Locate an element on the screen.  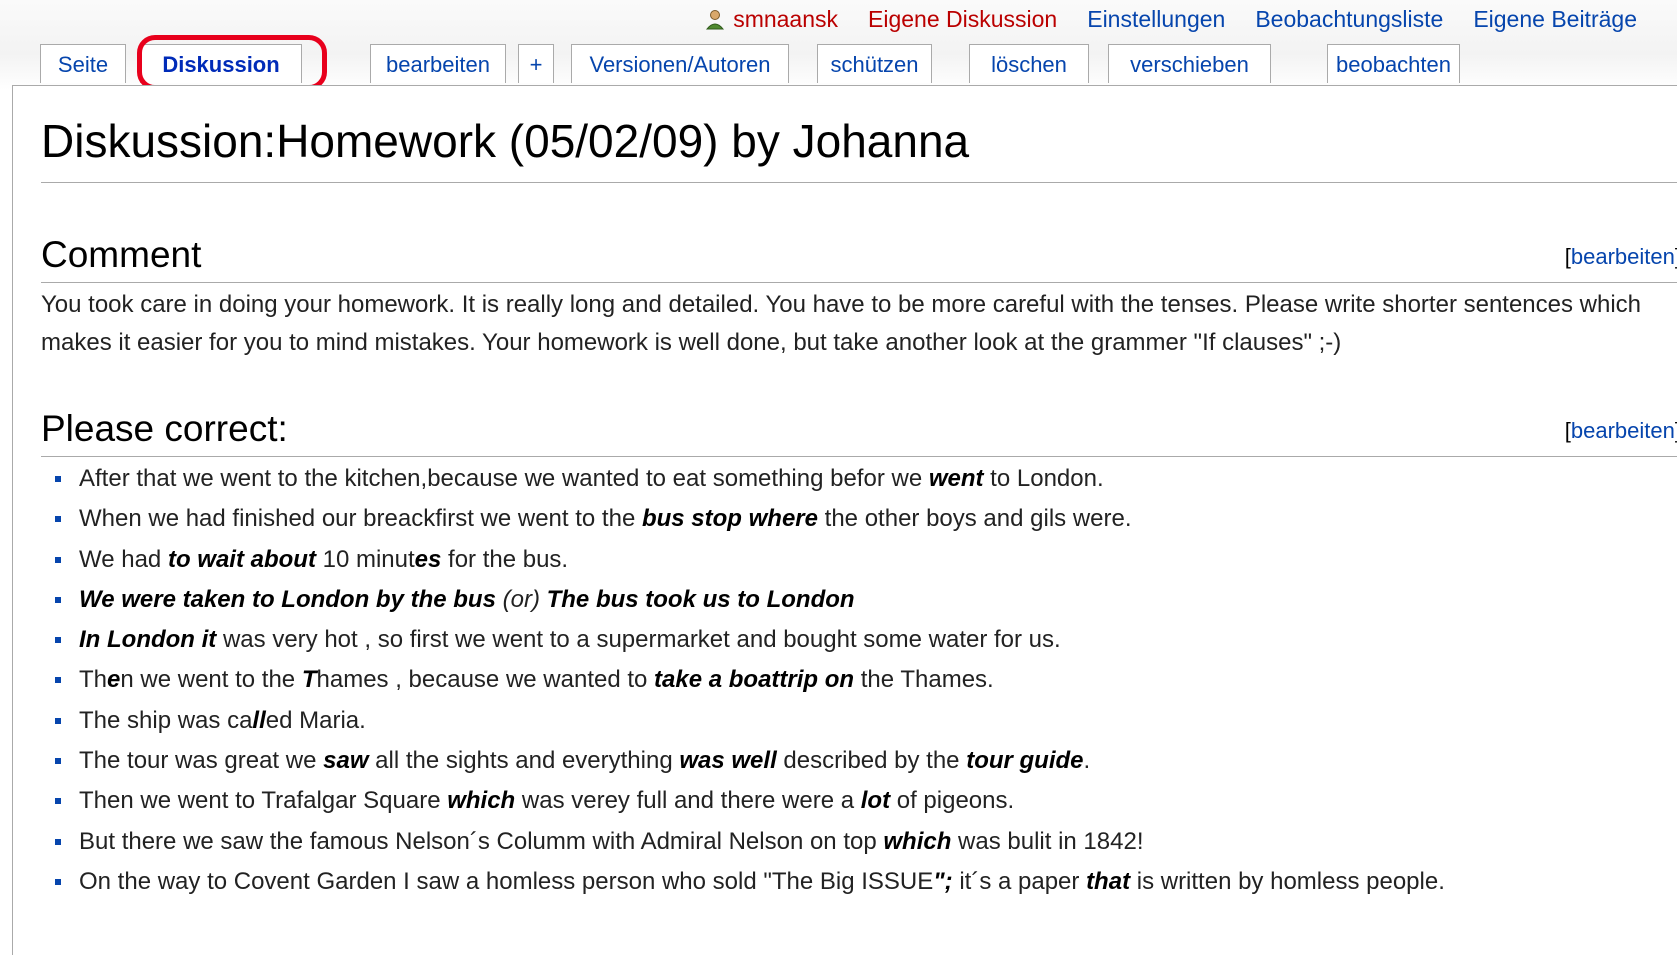
edit-section-correct: [bearbeiten] is located at coordinates (1621, 431).